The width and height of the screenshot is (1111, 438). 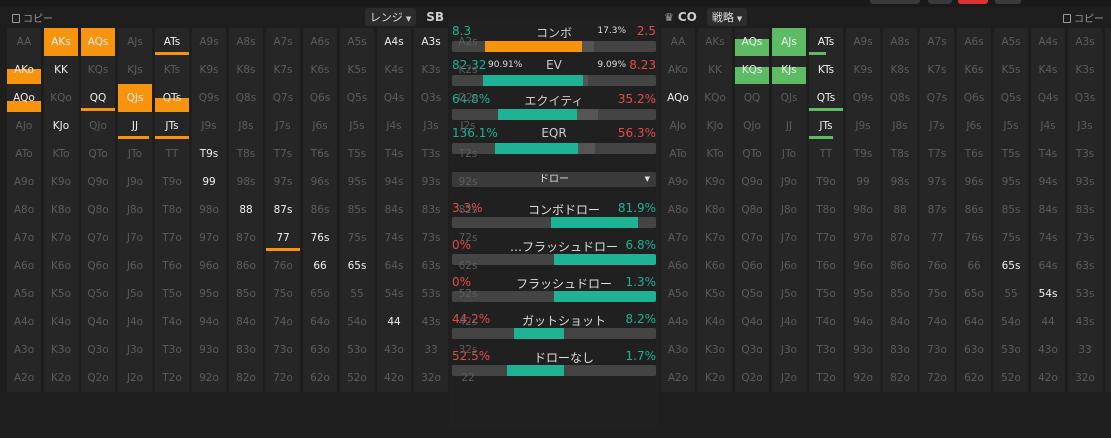 What do you see at coordinates (172, 238) in the screenshot?
I see `left-hand-cell: T7o` at bounding box center [172, 238].